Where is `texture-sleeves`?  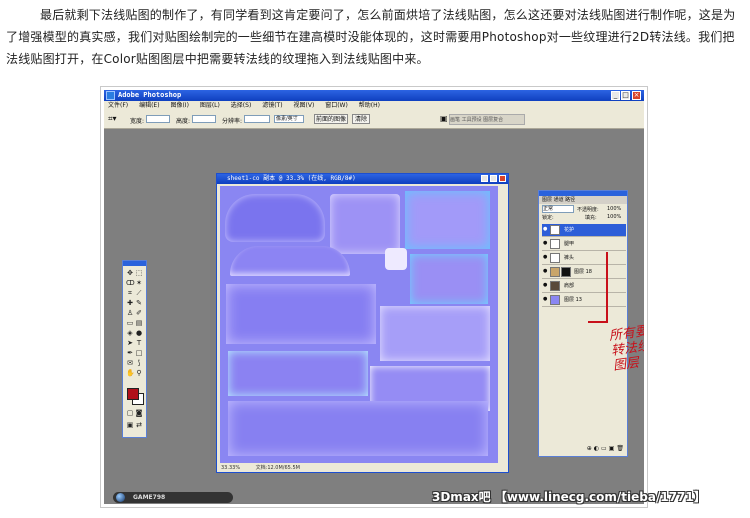
texture-sleeves is located at coordinates (298, 373).